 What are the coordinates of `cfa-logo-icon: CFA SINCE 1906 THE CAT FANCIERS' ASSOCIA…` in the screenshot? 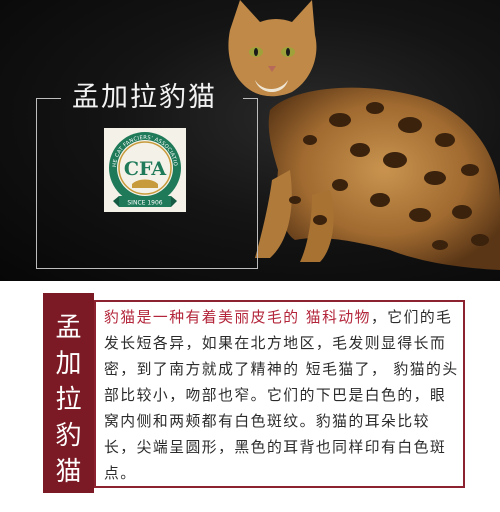 It's located at (145, 170).